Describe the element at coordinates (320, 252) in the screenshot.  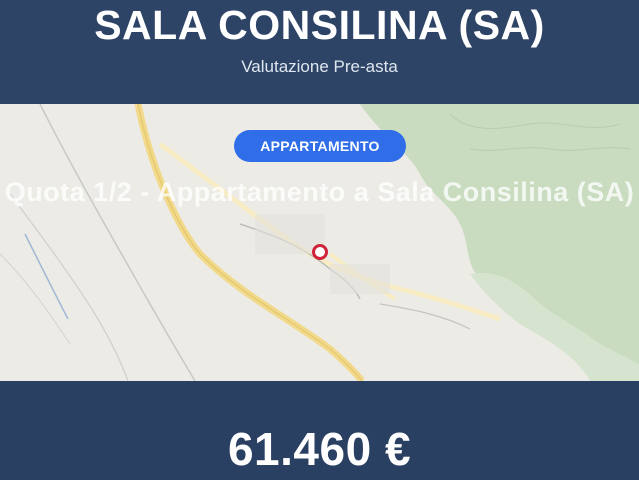
I see `location-pin-icon` at that location.